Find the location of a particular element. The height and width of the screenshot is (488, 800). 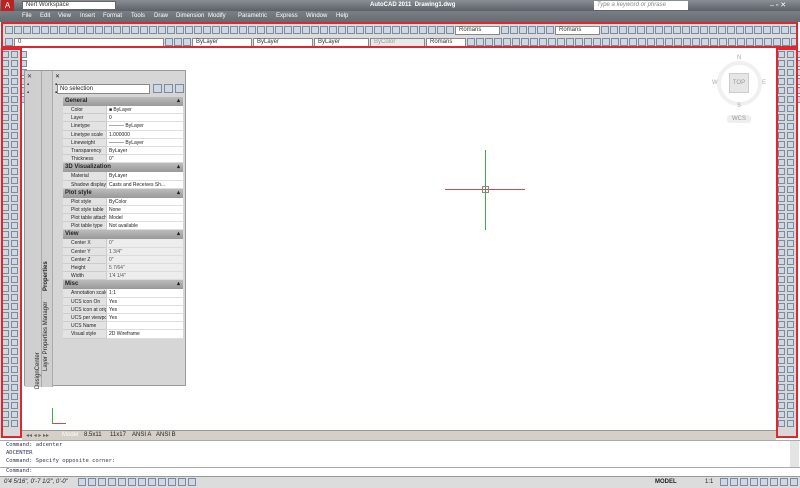

menu-help: Help is located at coordinates (342, 16).